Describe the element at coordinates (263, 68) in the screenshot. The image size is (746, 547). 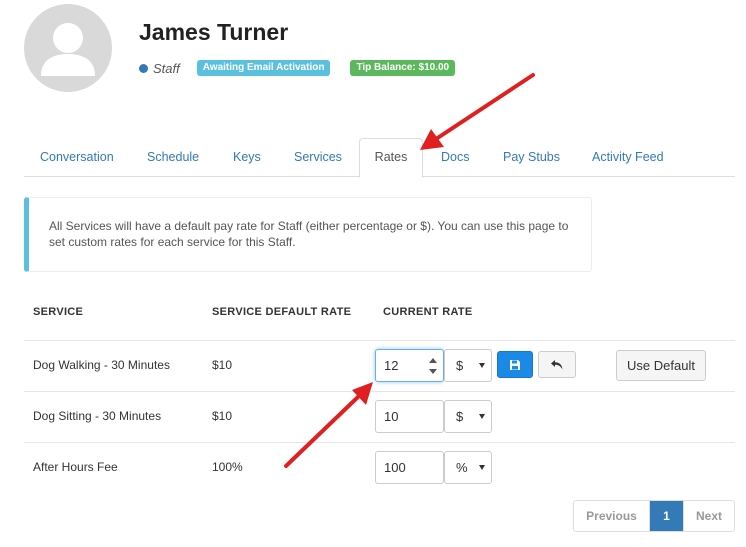
I see `activation-status-badge: Awaiting Email Activation` at that location.